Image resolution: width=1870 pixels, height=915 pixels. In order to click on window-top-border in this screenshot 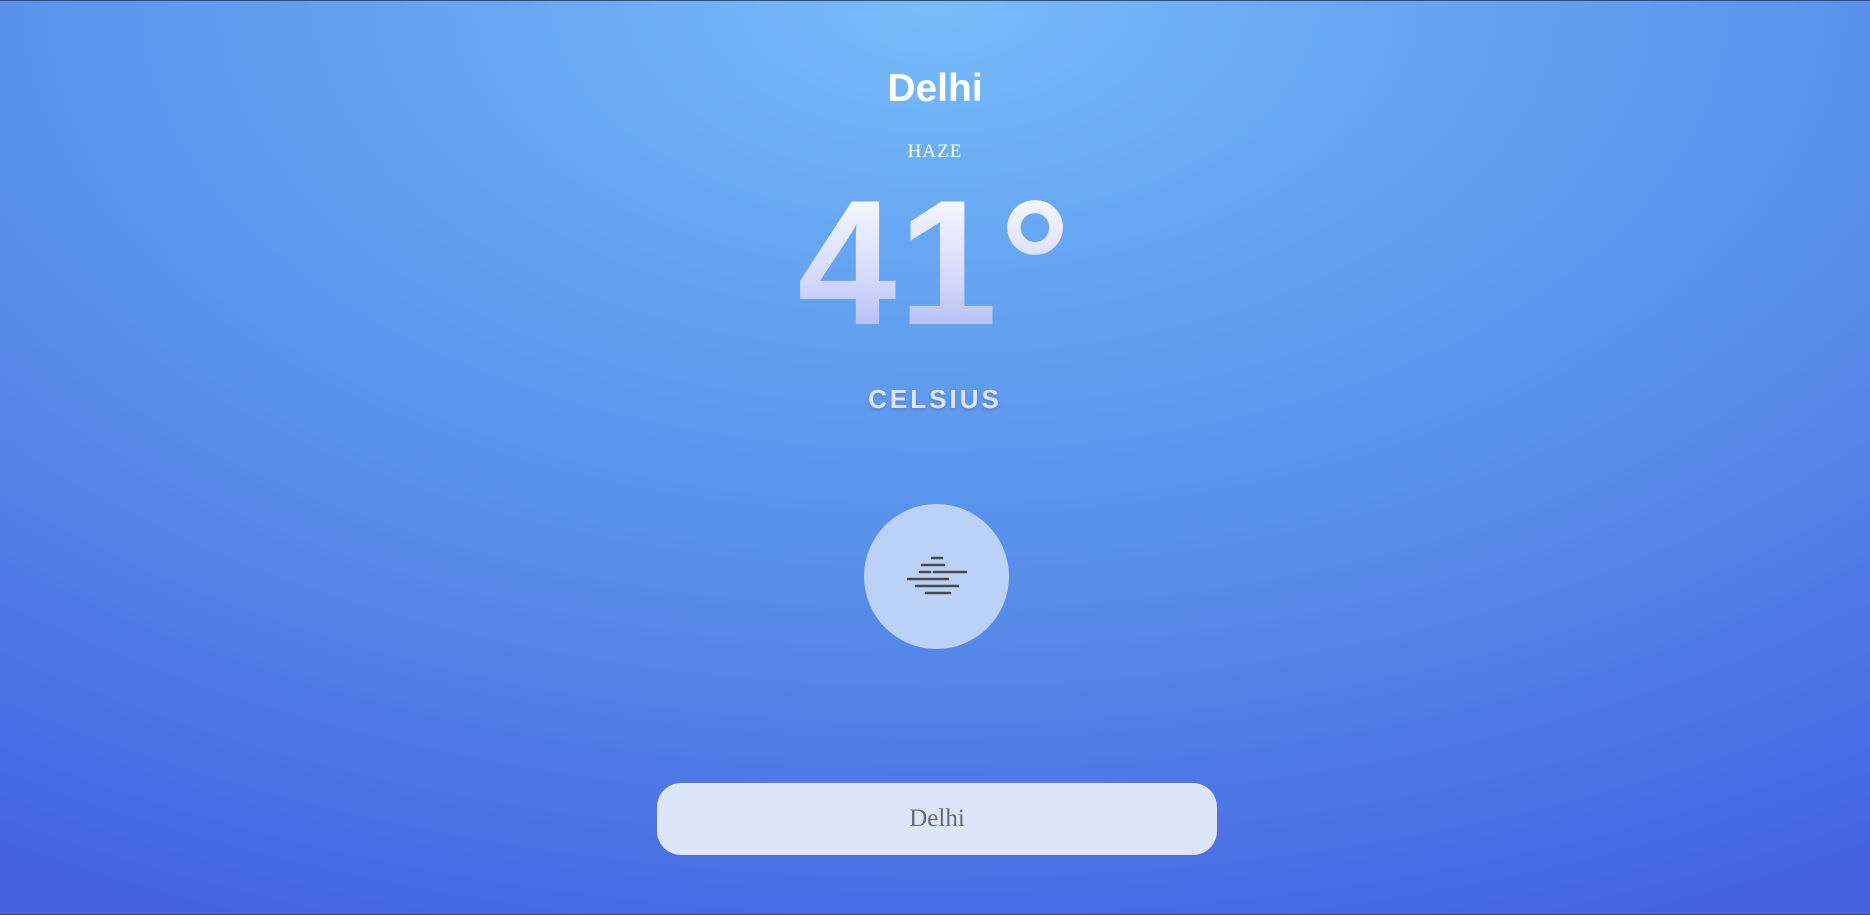, I will do `click(935, 0)`.